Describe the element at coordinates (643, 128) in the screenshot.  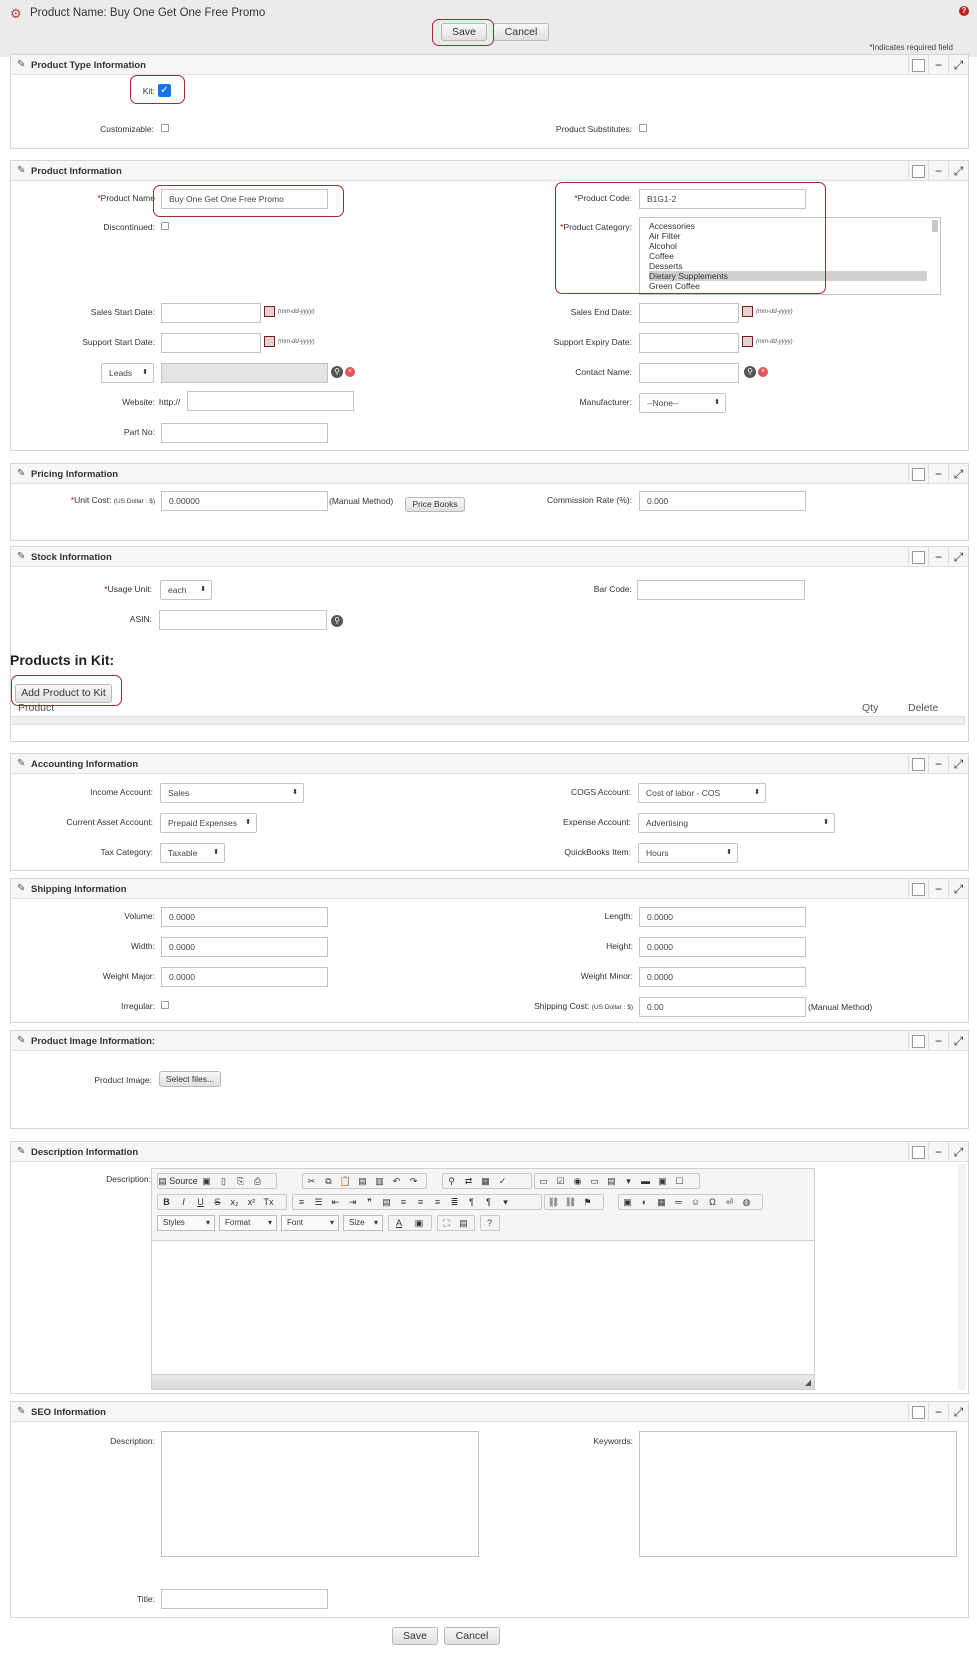
I see `substitutes-checkbox` at that location.